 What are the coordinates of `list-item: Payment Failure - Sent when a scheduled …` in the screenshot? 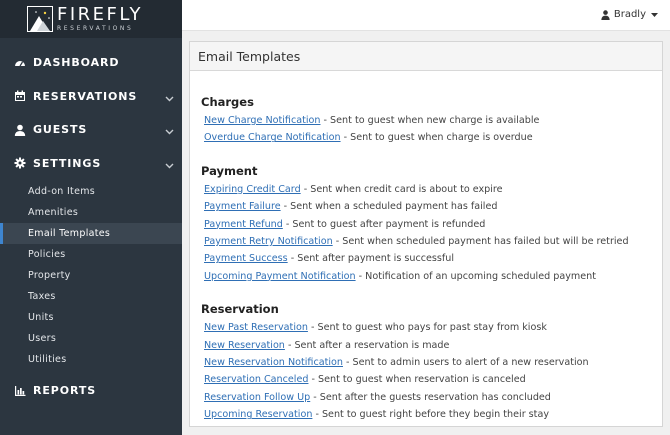 It's located at (431, 209).